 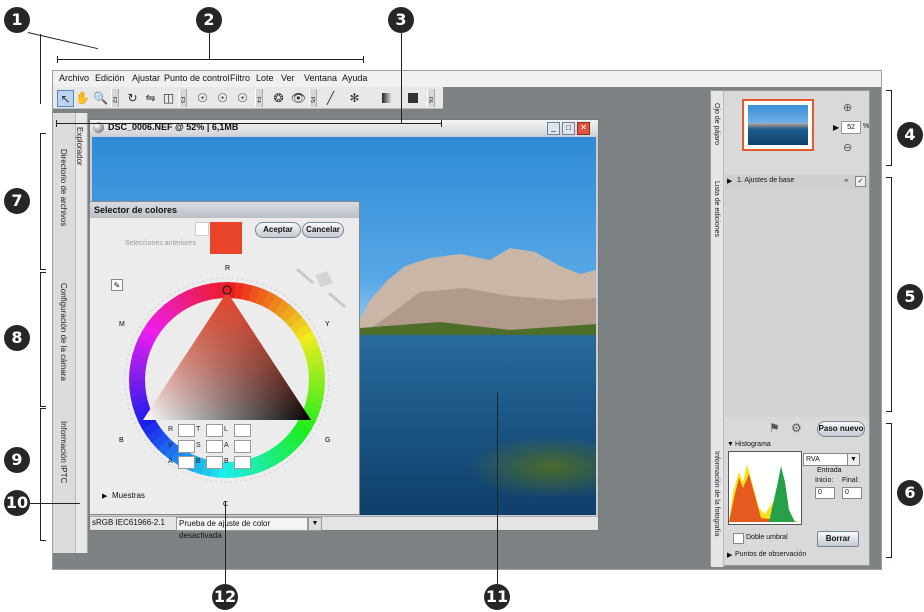 What do you see at coordinates (137, 383) in the screenshot?
I see `hue-segment` at bounding box center [137, 383].